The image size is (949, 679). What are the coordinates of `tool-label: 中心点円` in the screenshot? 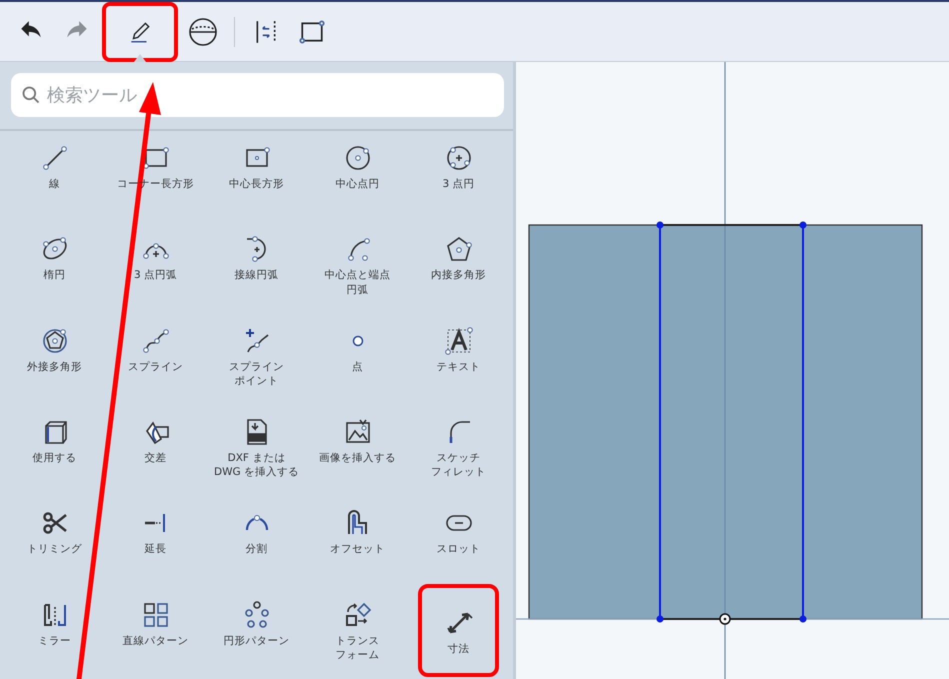 It's located at (358, 184).